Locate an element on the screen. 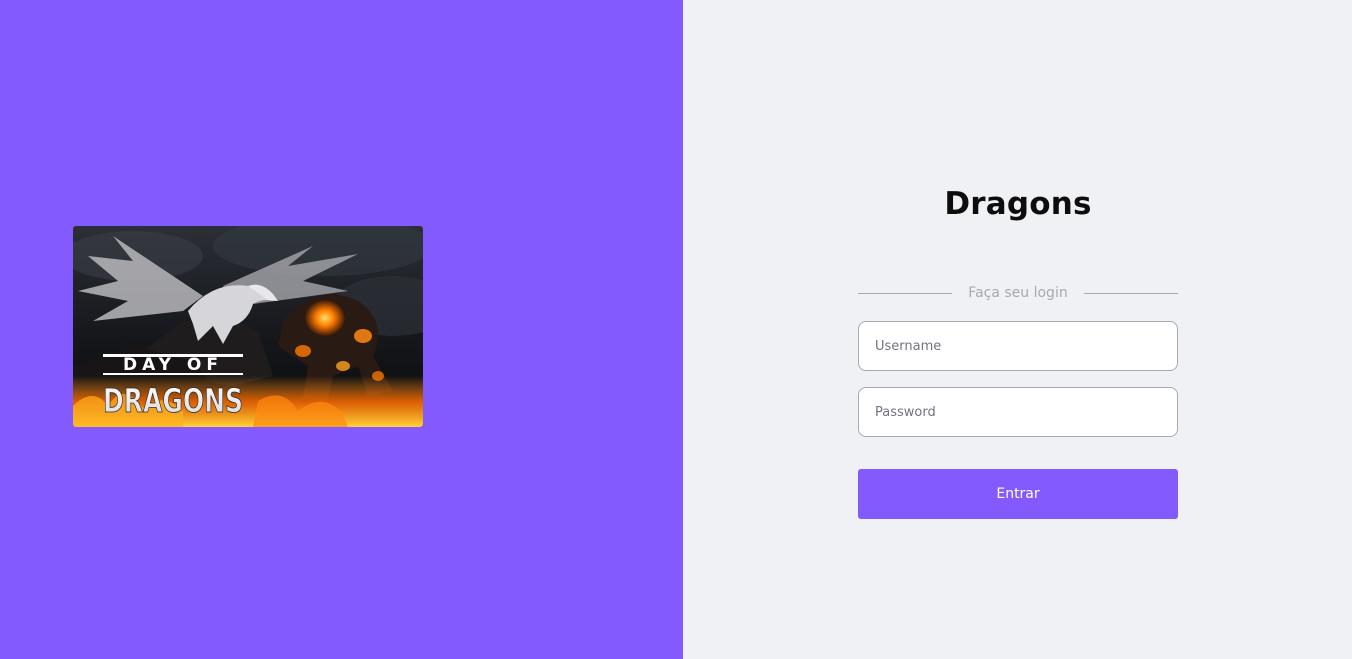 This screenshot has height=659, width=1352. day-of-dragons-banner: DAY OF DRAGONS is located at coordinates (248, 326).